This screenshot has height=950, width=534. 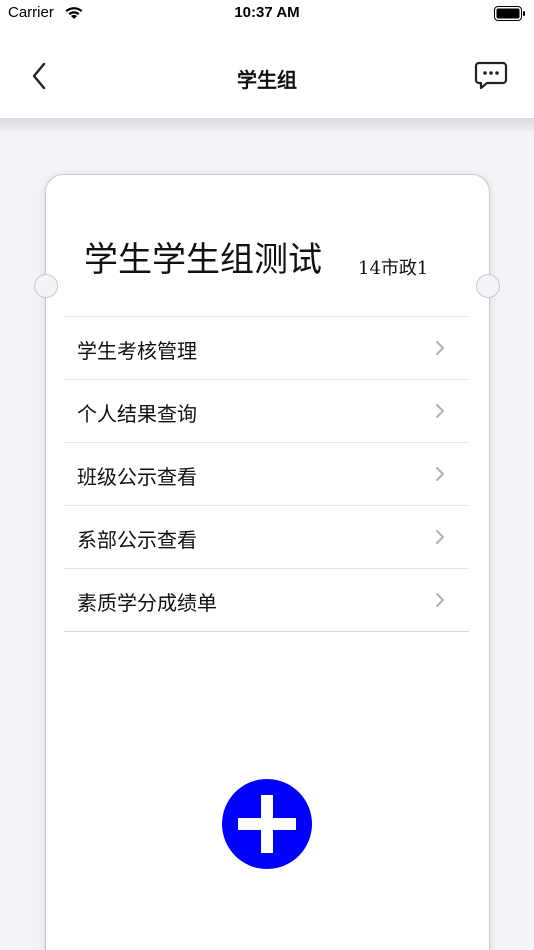 I want to click on message-icon, so click(x=491, y=75).